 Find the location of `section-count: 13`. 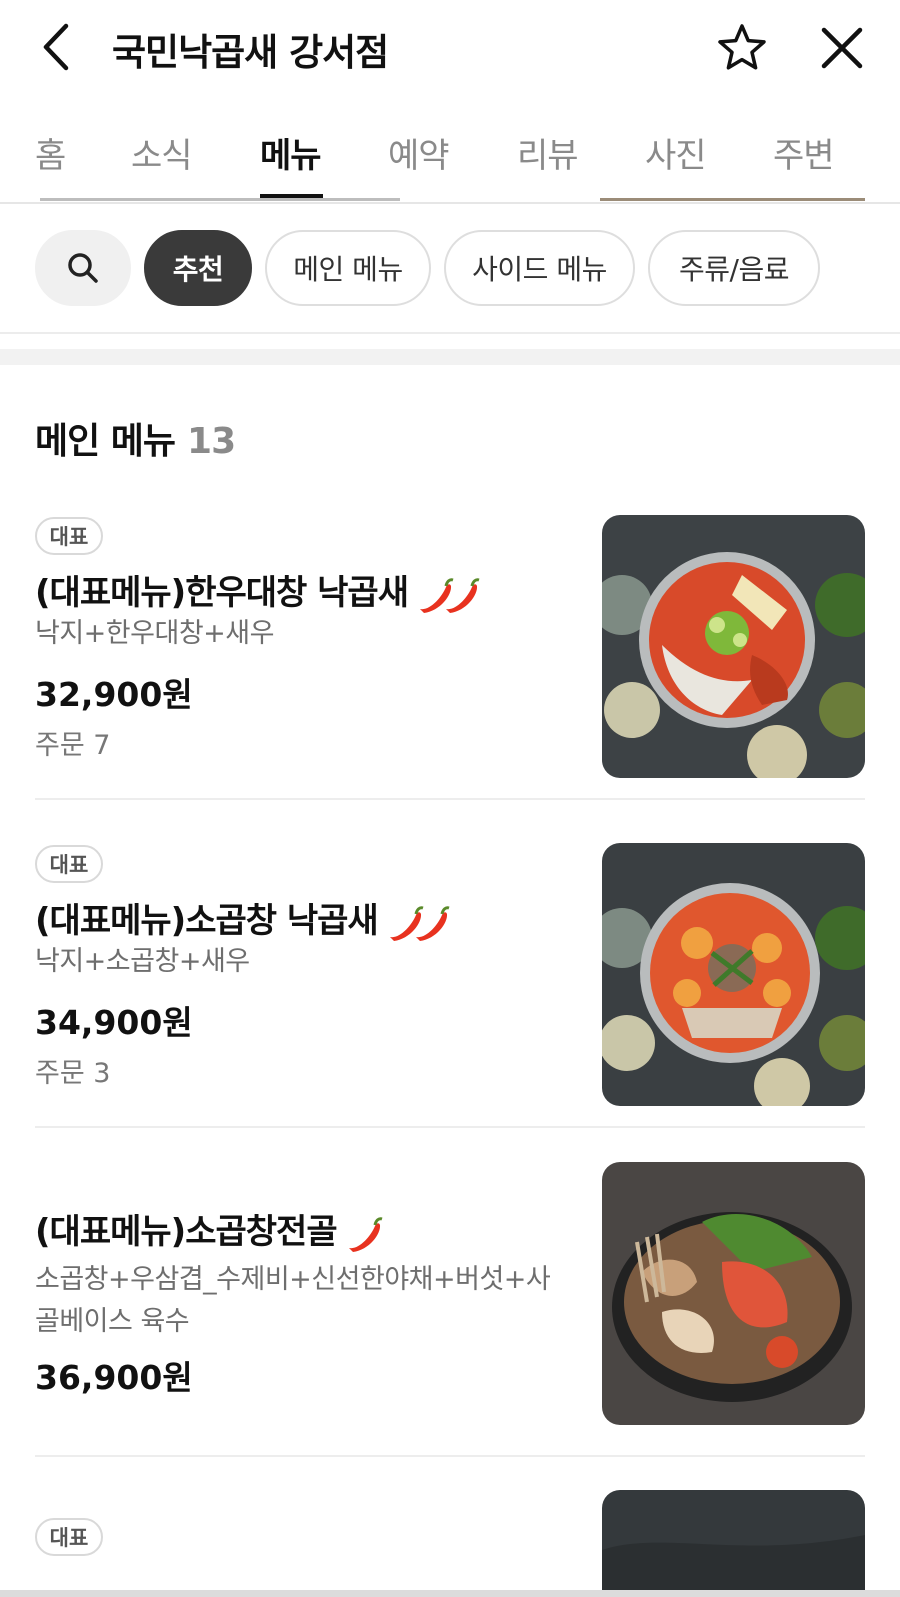

section-count: 13 is located at coordinates (211, 441).